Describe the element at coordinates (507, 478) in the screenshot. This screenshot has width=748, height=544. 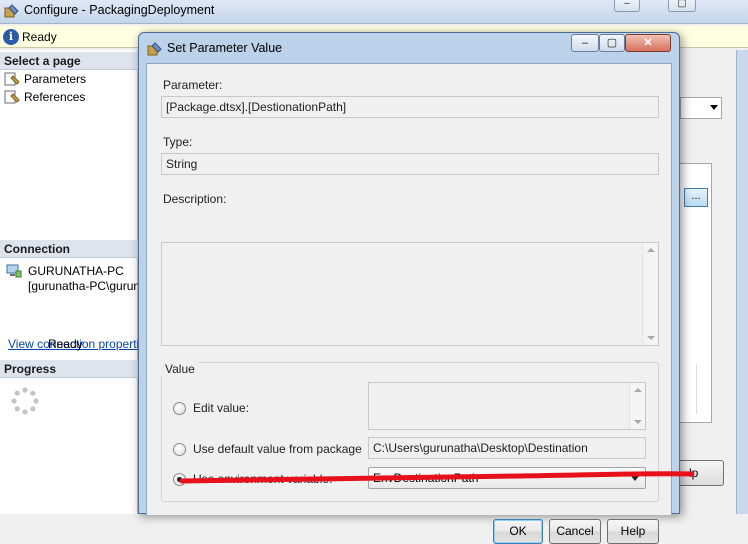
I see `environment-variable-dropdown: EnvDestinationPath` at that location.